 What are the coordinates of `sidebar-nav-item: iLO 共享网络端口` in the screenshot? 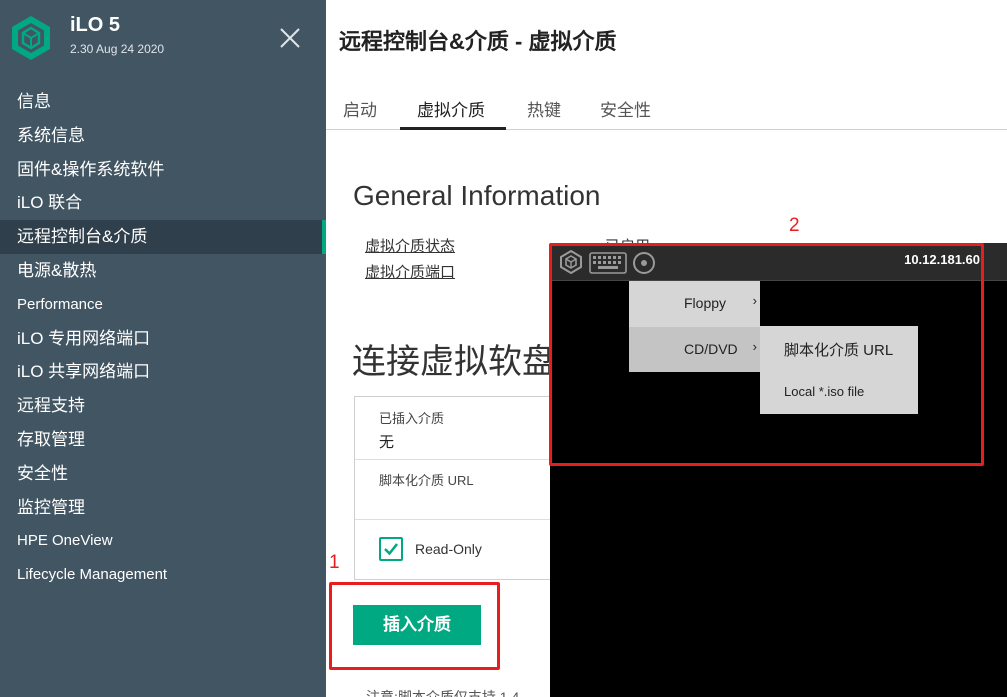 It's located at (163, 372).